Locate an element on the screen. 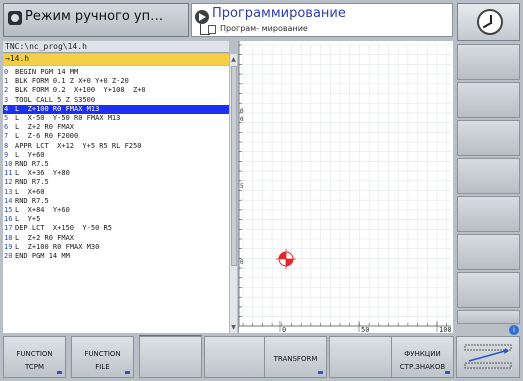 This screenshot has height=381, width=523. function-tcpm-softkey: FUNCTION TCPM is located at coordinates (34, 357).